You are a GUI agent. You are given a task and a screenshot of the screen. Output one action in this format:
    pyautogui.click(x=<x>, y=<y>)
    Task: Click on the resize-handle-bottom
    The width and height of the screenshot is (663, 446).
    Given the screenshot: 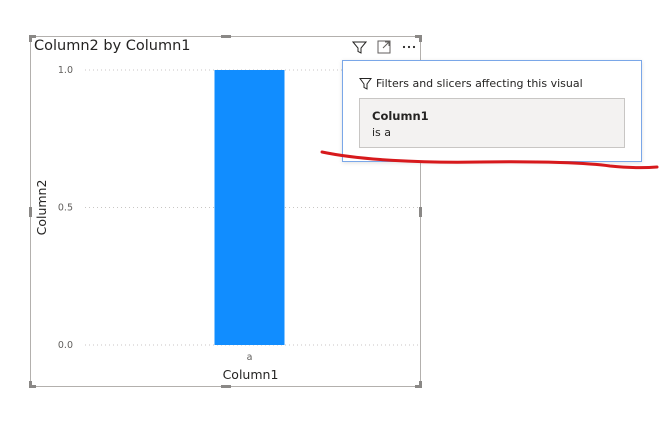 What is the action you would take?
    pyautogui.click(x=226, y=386)
    